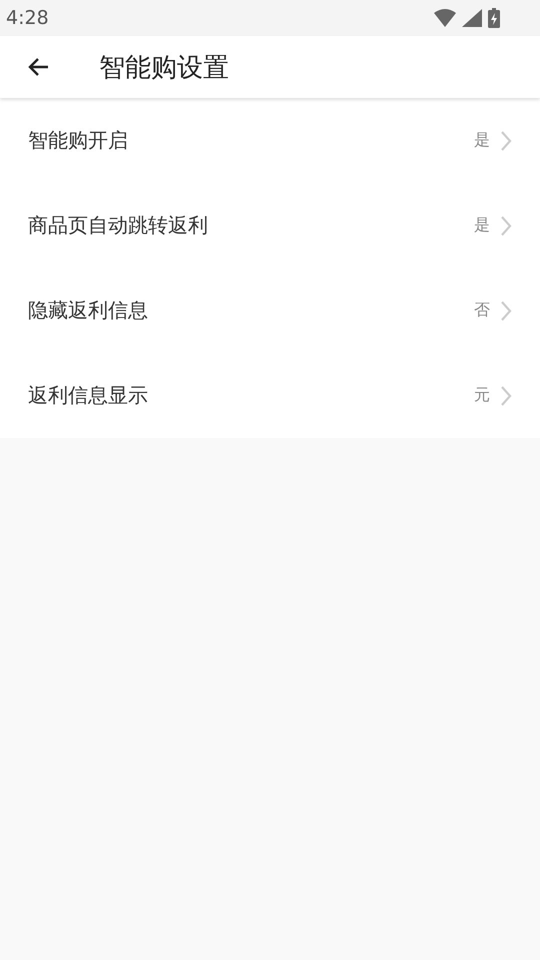  I want to click on settings-row: 智能购开启 是, so click(270, 140).